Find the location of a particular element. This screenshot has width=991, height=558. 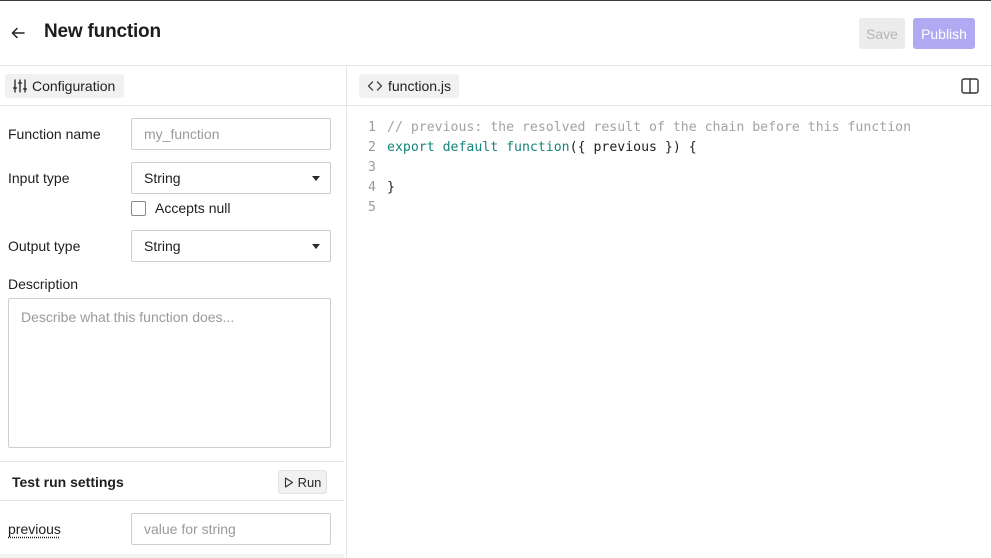

description-textarea is located at coordinates (169, 373).